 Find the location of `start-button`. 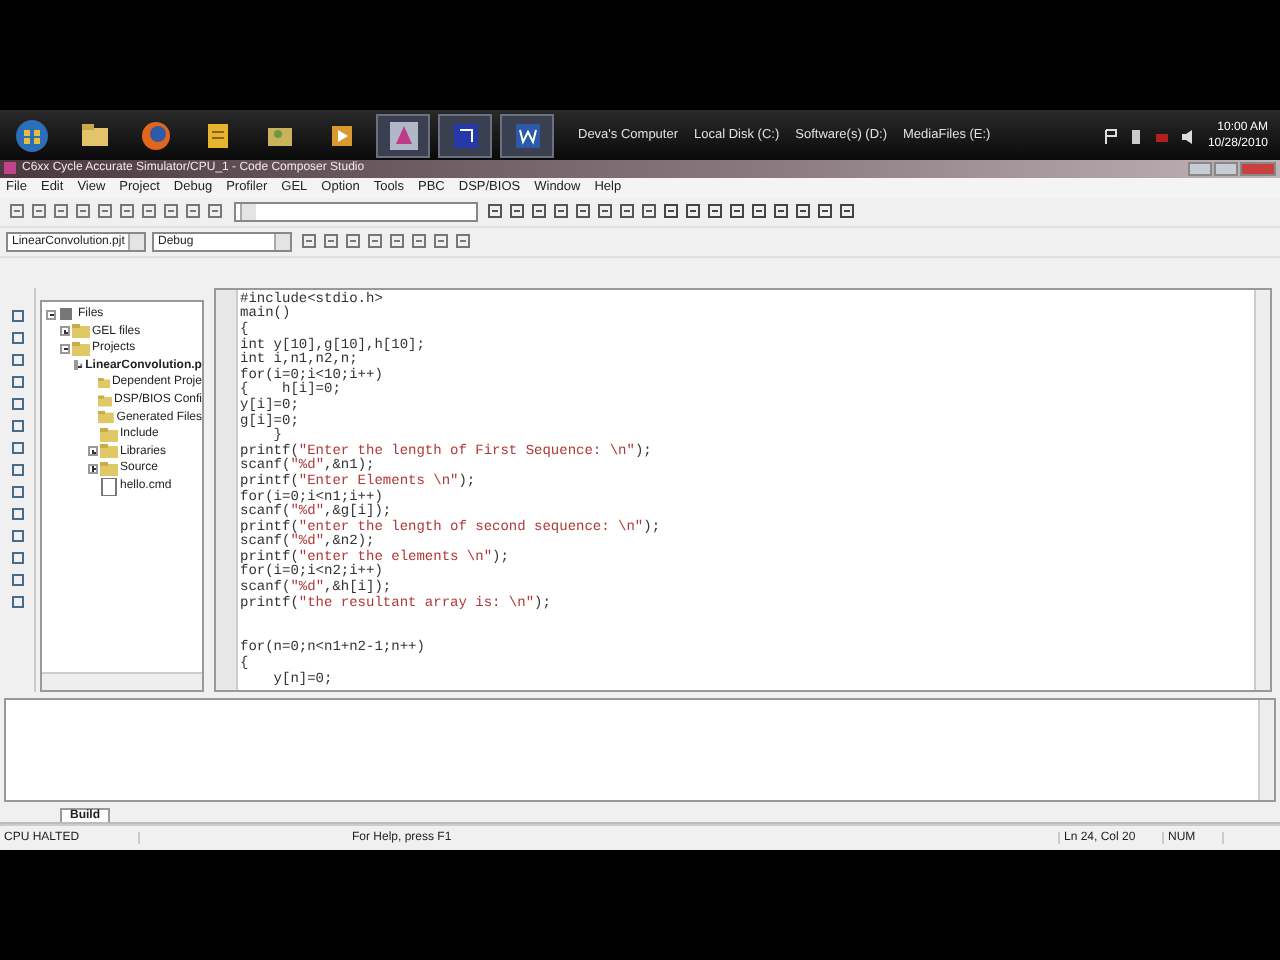

start-button is located at coordinates (31, 135).